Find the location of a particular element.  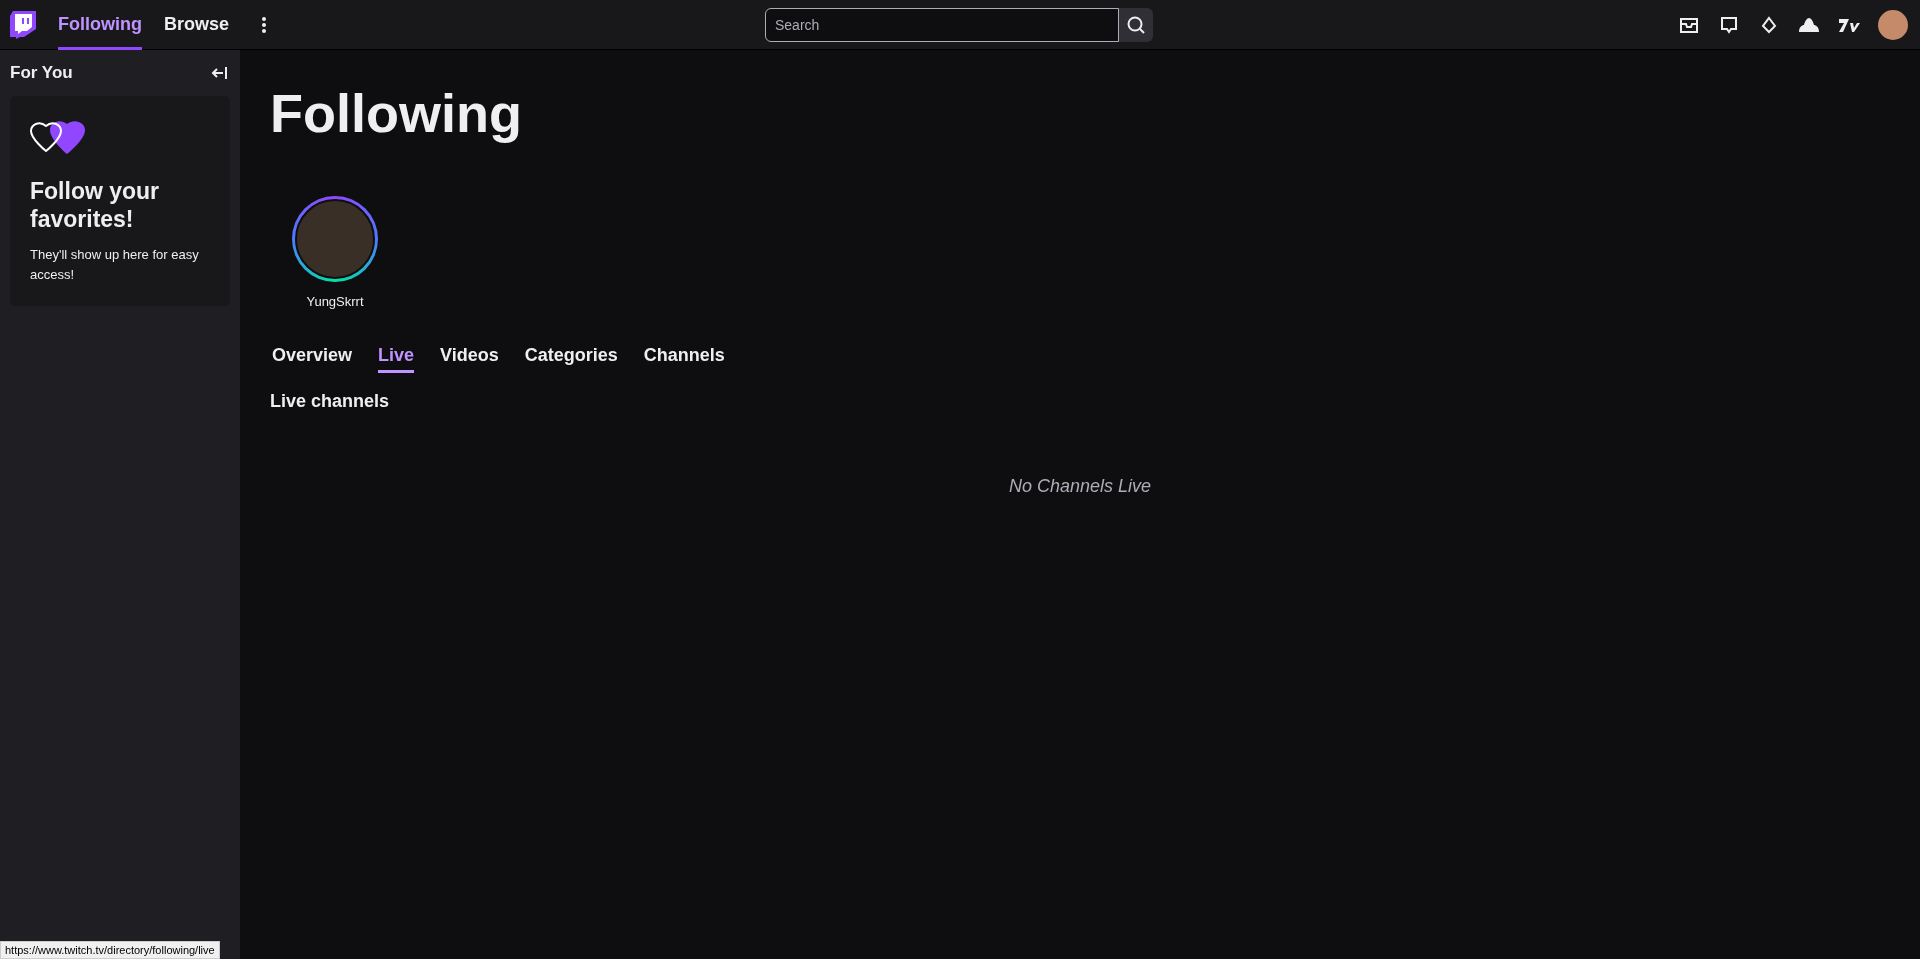

tab: Live is located at coordinates (396, 359).